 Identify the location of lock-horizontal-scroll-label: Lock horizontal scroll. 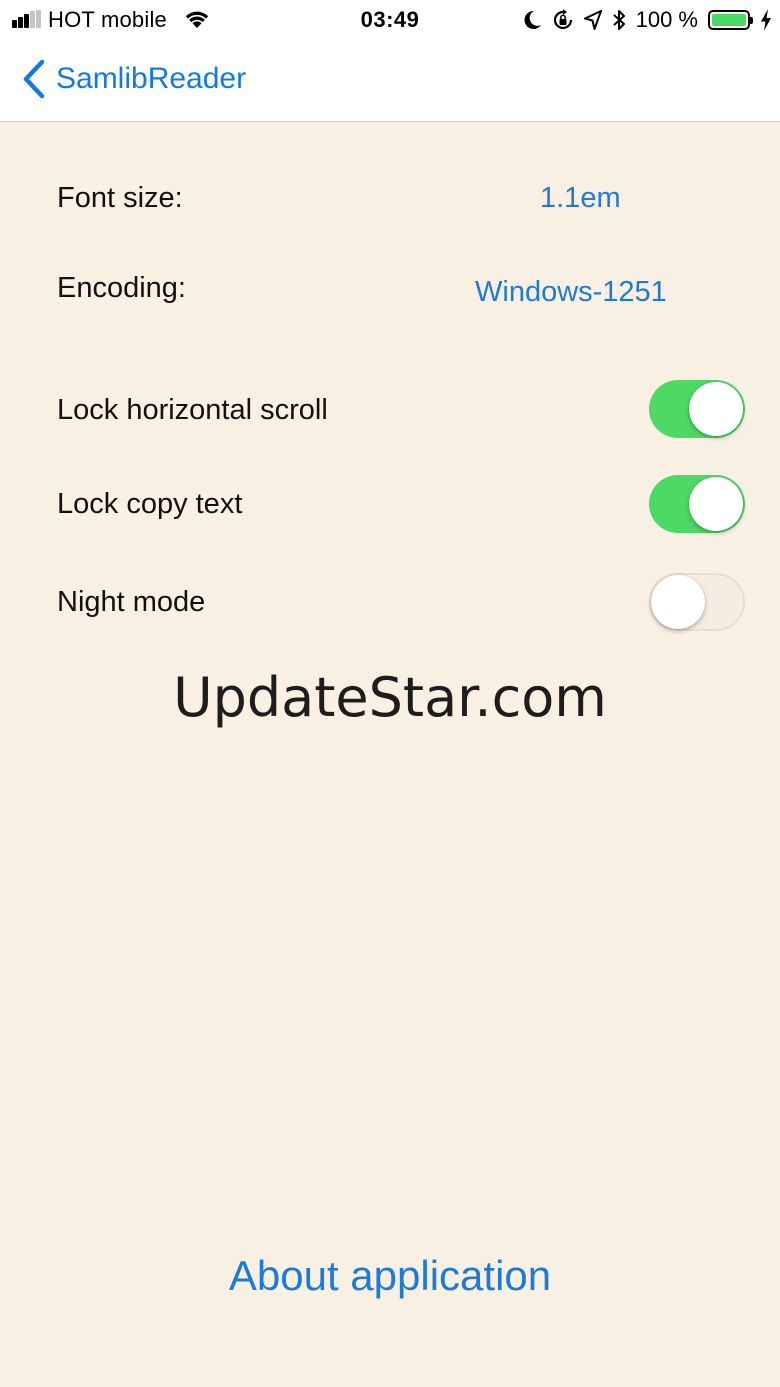
(192, 410).